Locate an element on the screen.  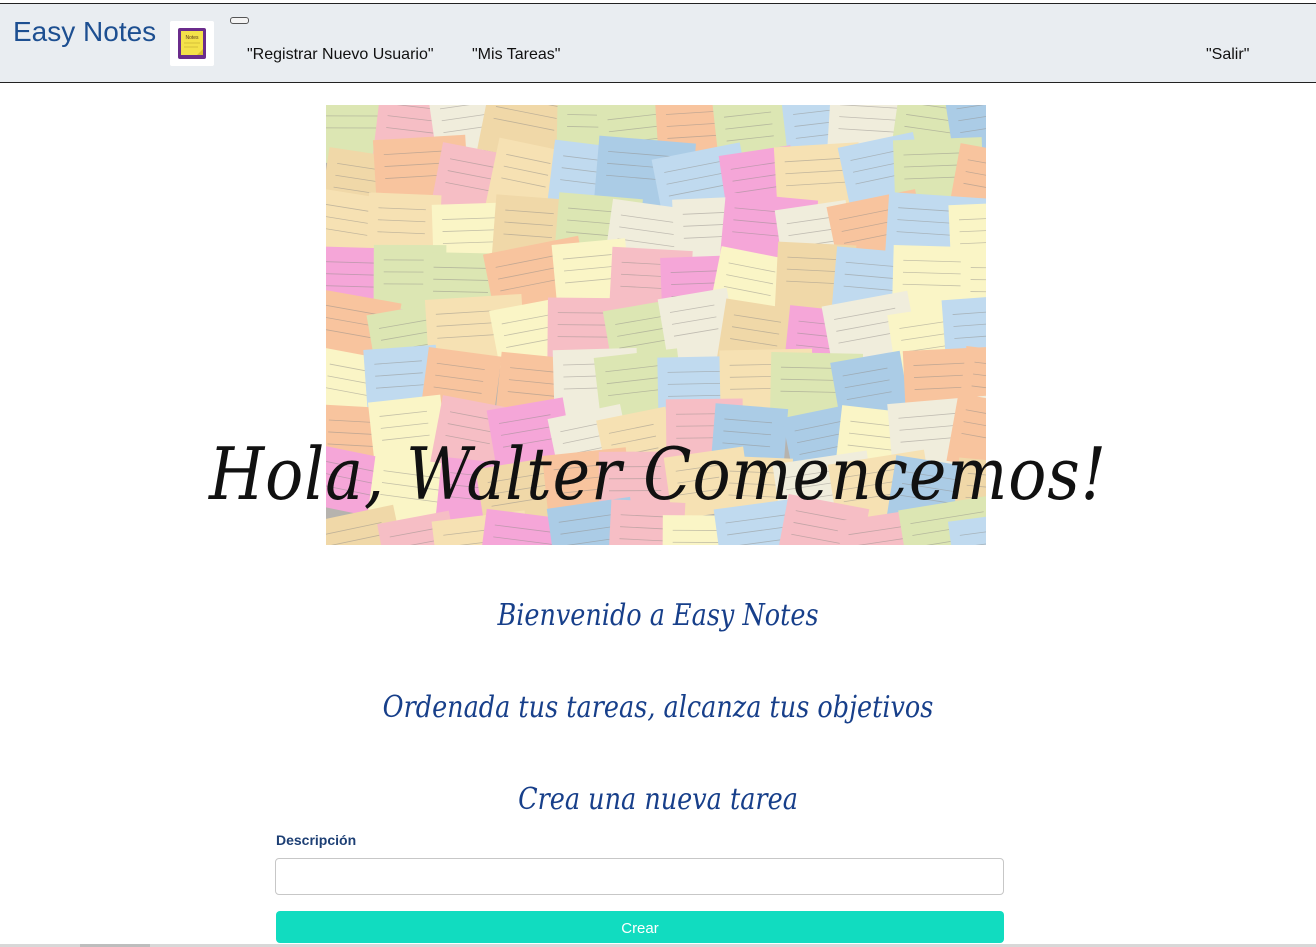
nav-link-registrar: "Registrar Nuevo Usuario" is located at coordinates (340, 55).